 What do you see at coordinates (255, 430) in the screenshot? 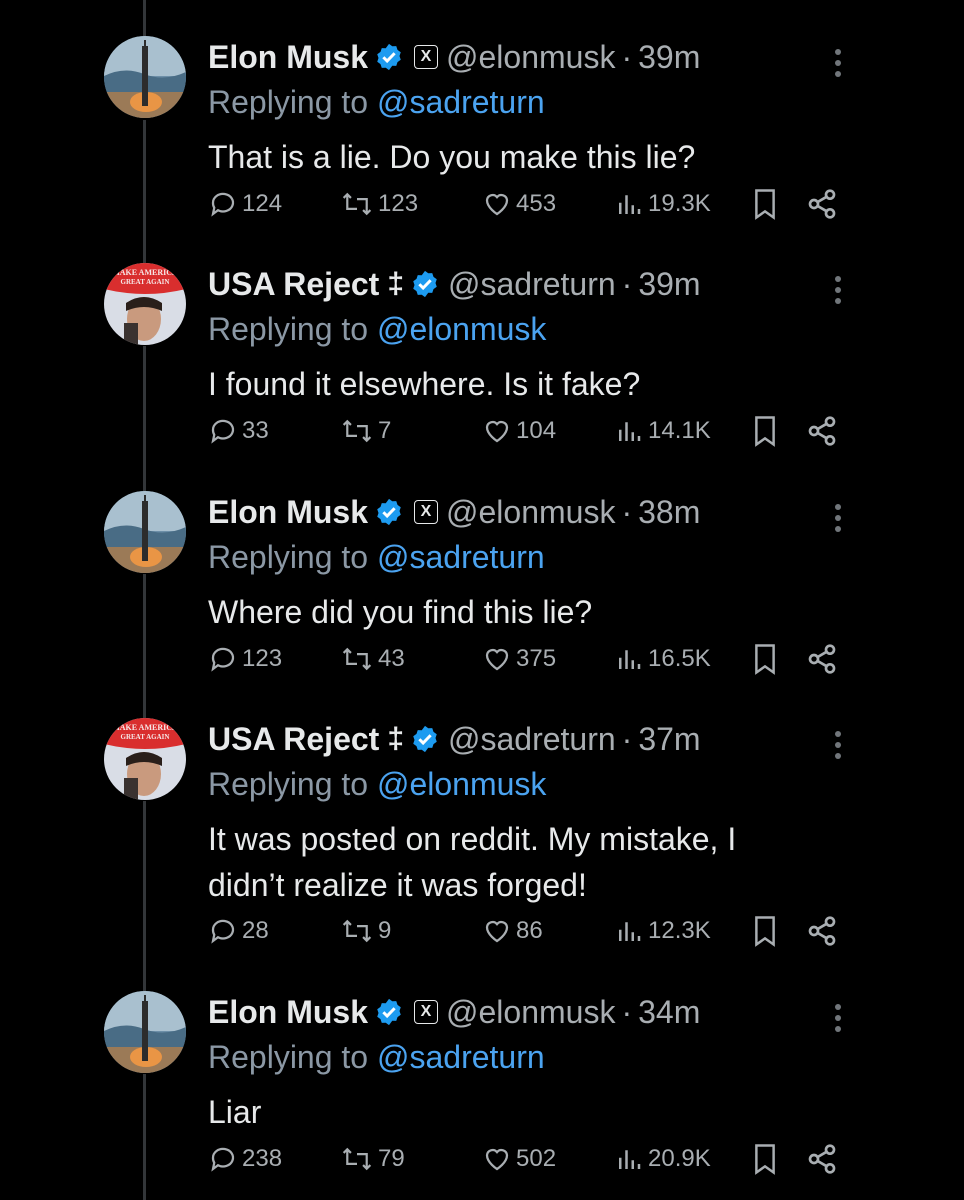
I see `reply-count: 33` at bounding box center [255, 430].